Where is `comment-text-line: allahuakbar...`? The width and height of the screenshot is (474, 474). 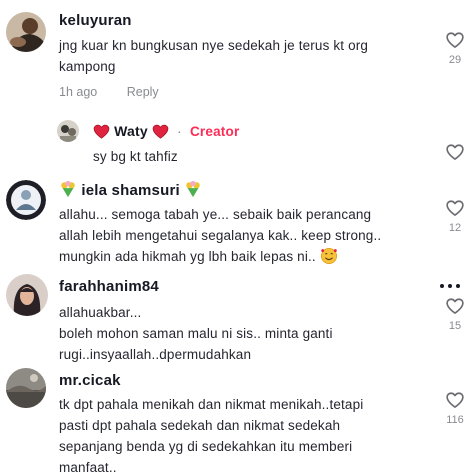 comment-text-line: allahuakbar... is located at coordinates (100, 312).